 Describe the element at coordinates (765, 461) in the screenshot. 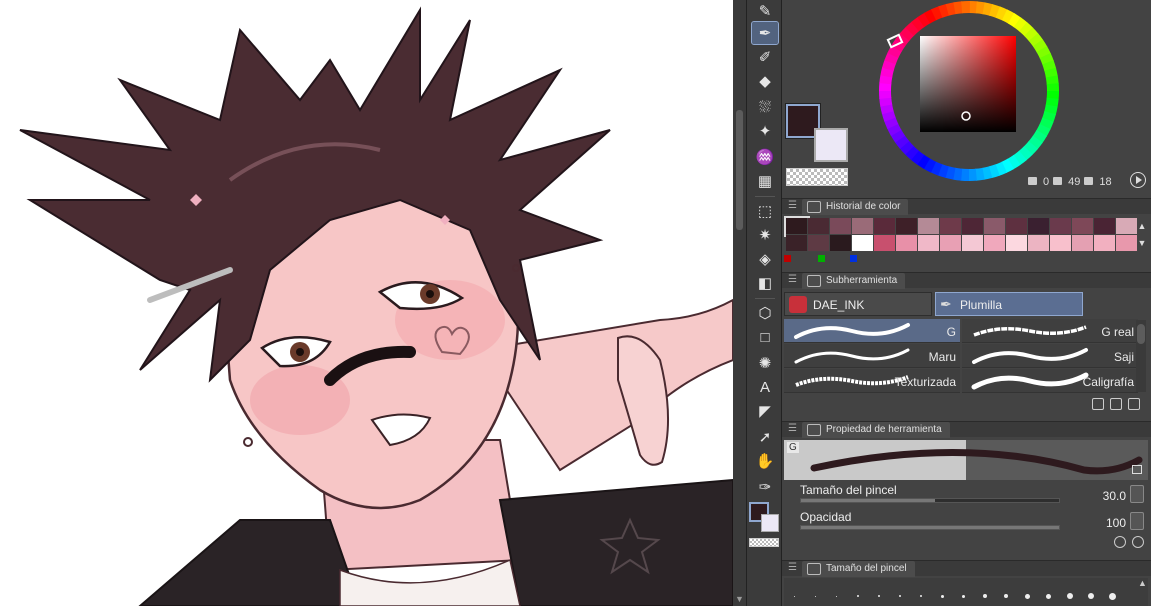

I see `hand-icon: ✋` at that location.